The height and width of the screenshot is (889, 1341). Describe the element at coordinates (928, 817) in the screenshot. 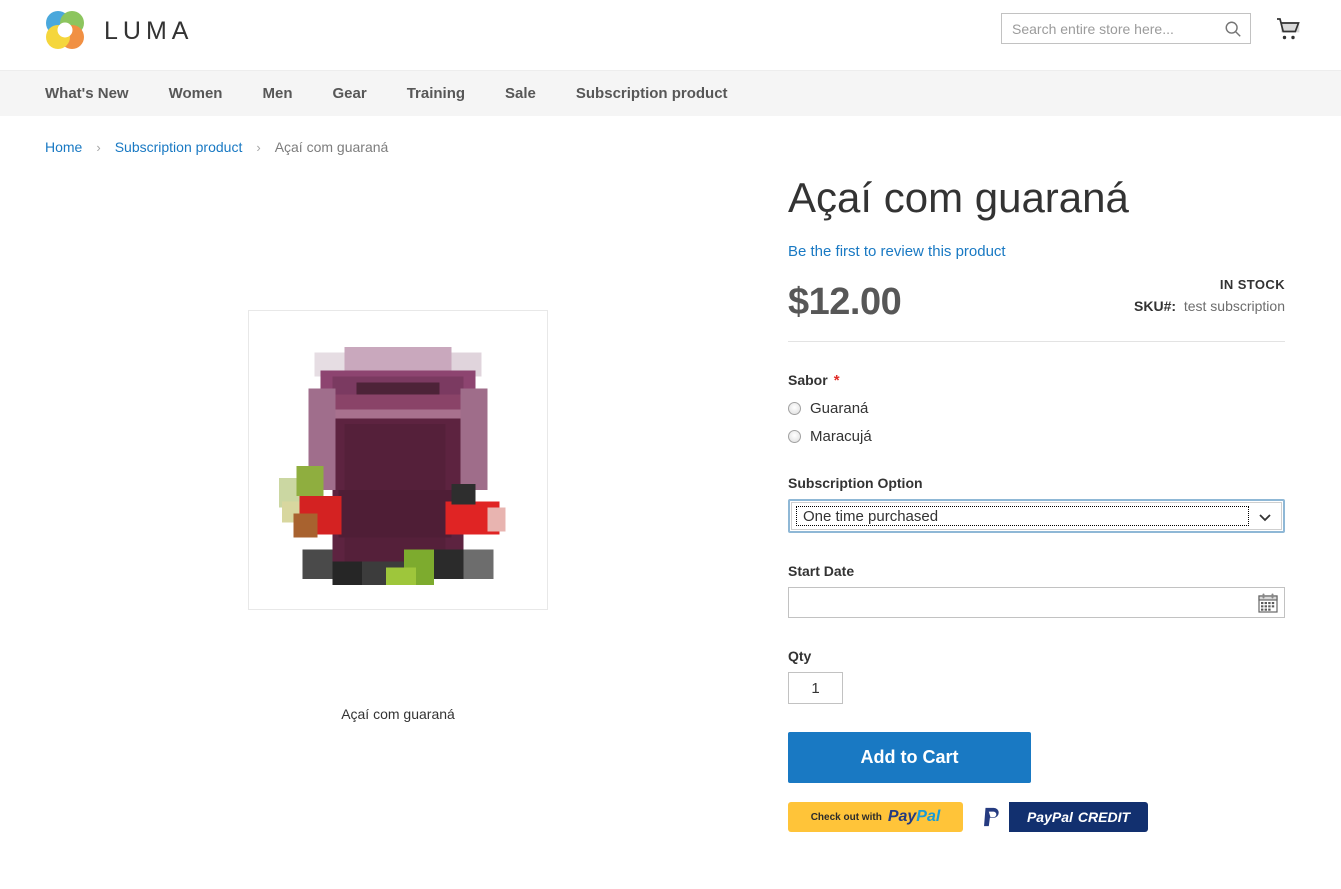

I see `paypal-pal-text: Pal` at that location.